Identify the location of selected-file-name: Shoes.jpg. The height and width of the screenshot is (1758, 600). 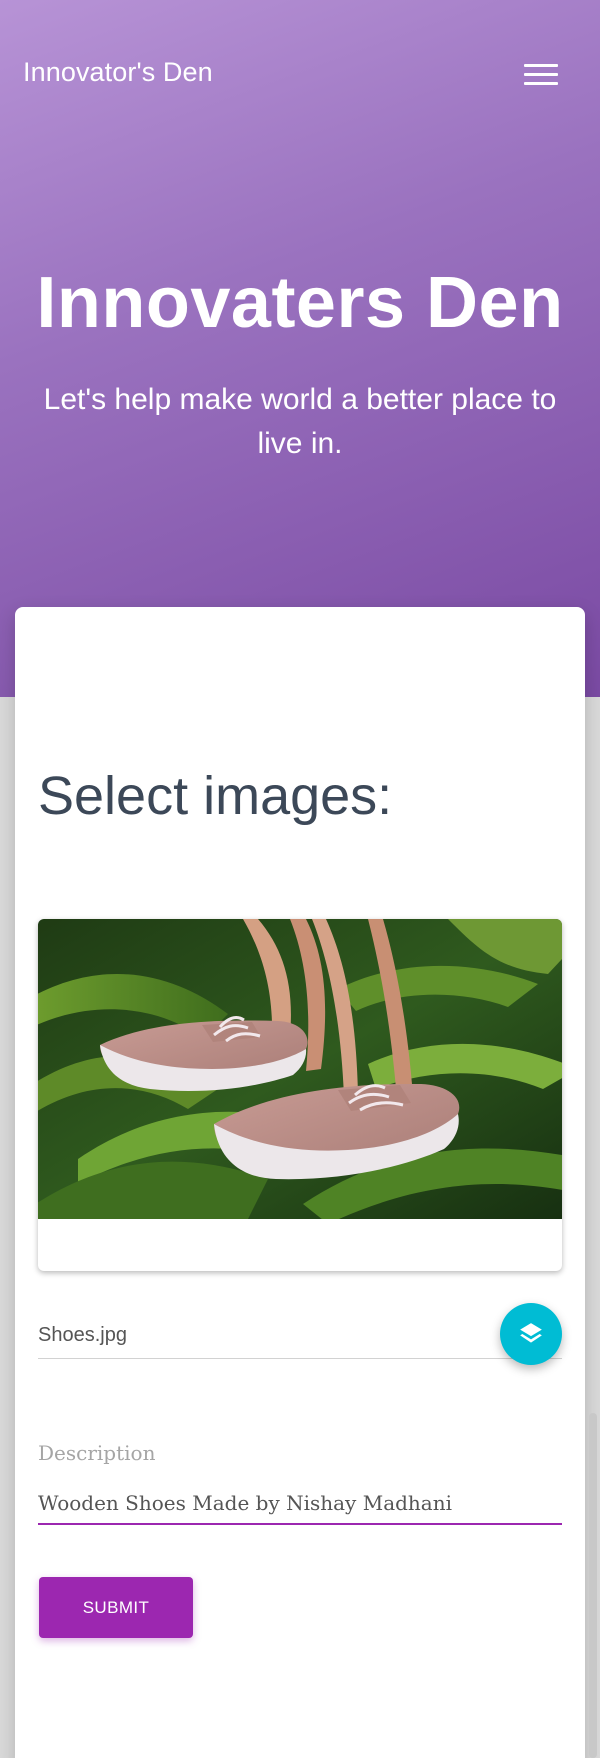
(82, 1335).